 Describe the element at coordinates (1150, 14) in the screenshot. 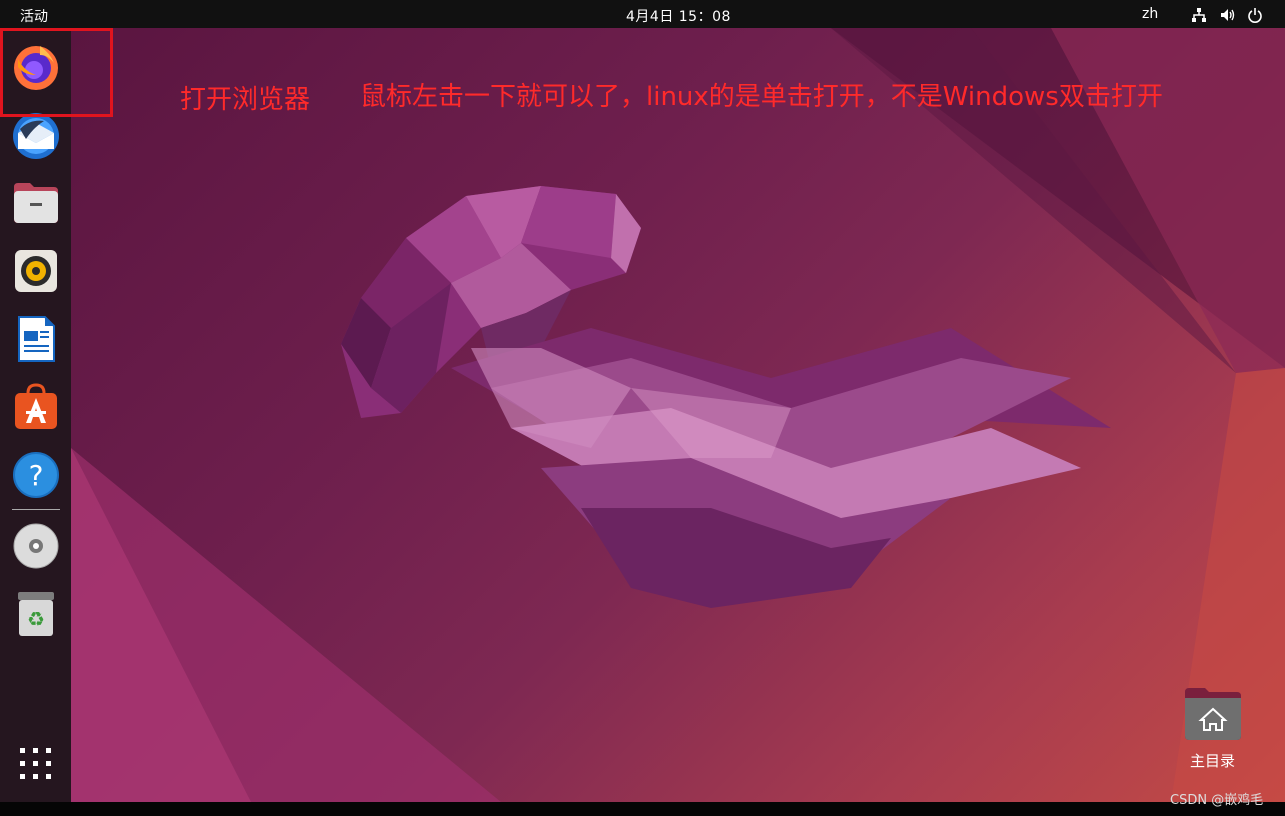

I see `language-indicator: zh` at that location.